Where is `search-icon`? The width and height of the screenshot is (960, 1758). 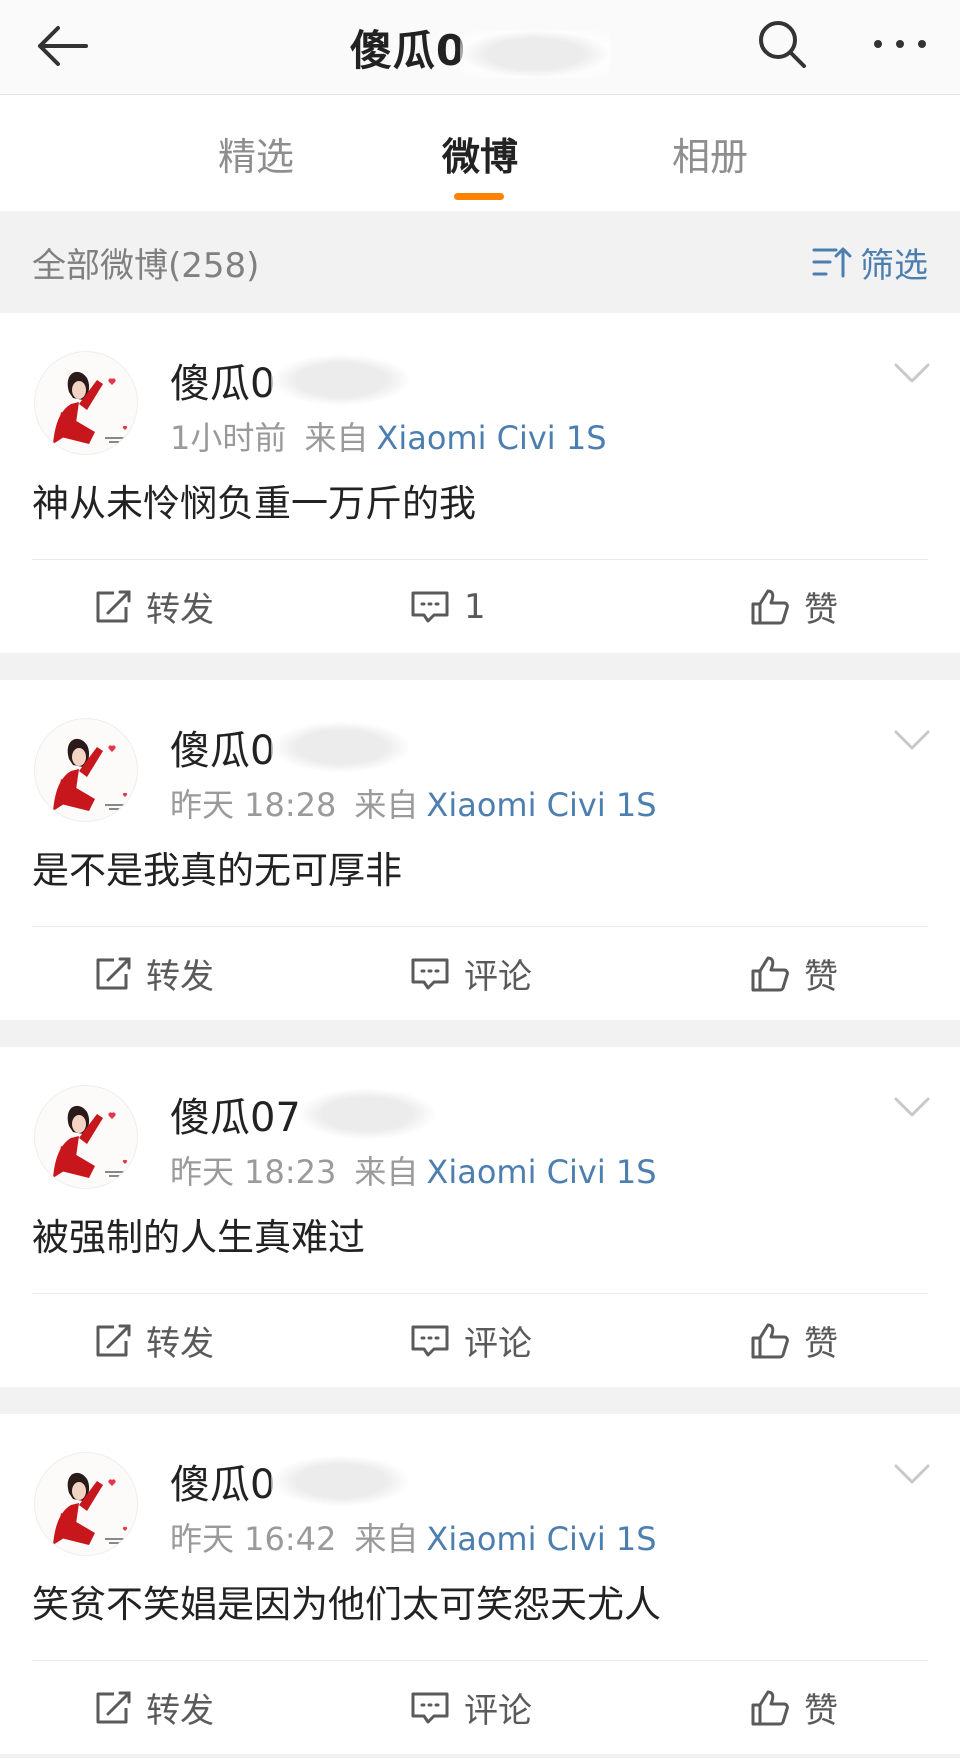 search-icon is located at coordinates (782, 44).